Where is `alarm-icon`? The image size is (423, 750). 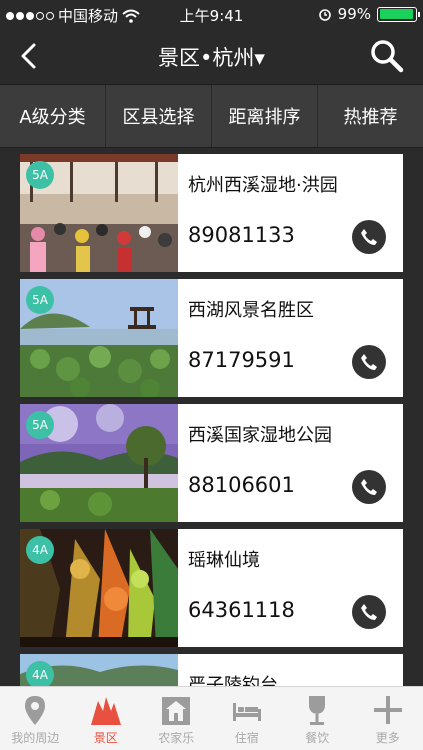 alarm-icon is located at coordinates (324, 15).